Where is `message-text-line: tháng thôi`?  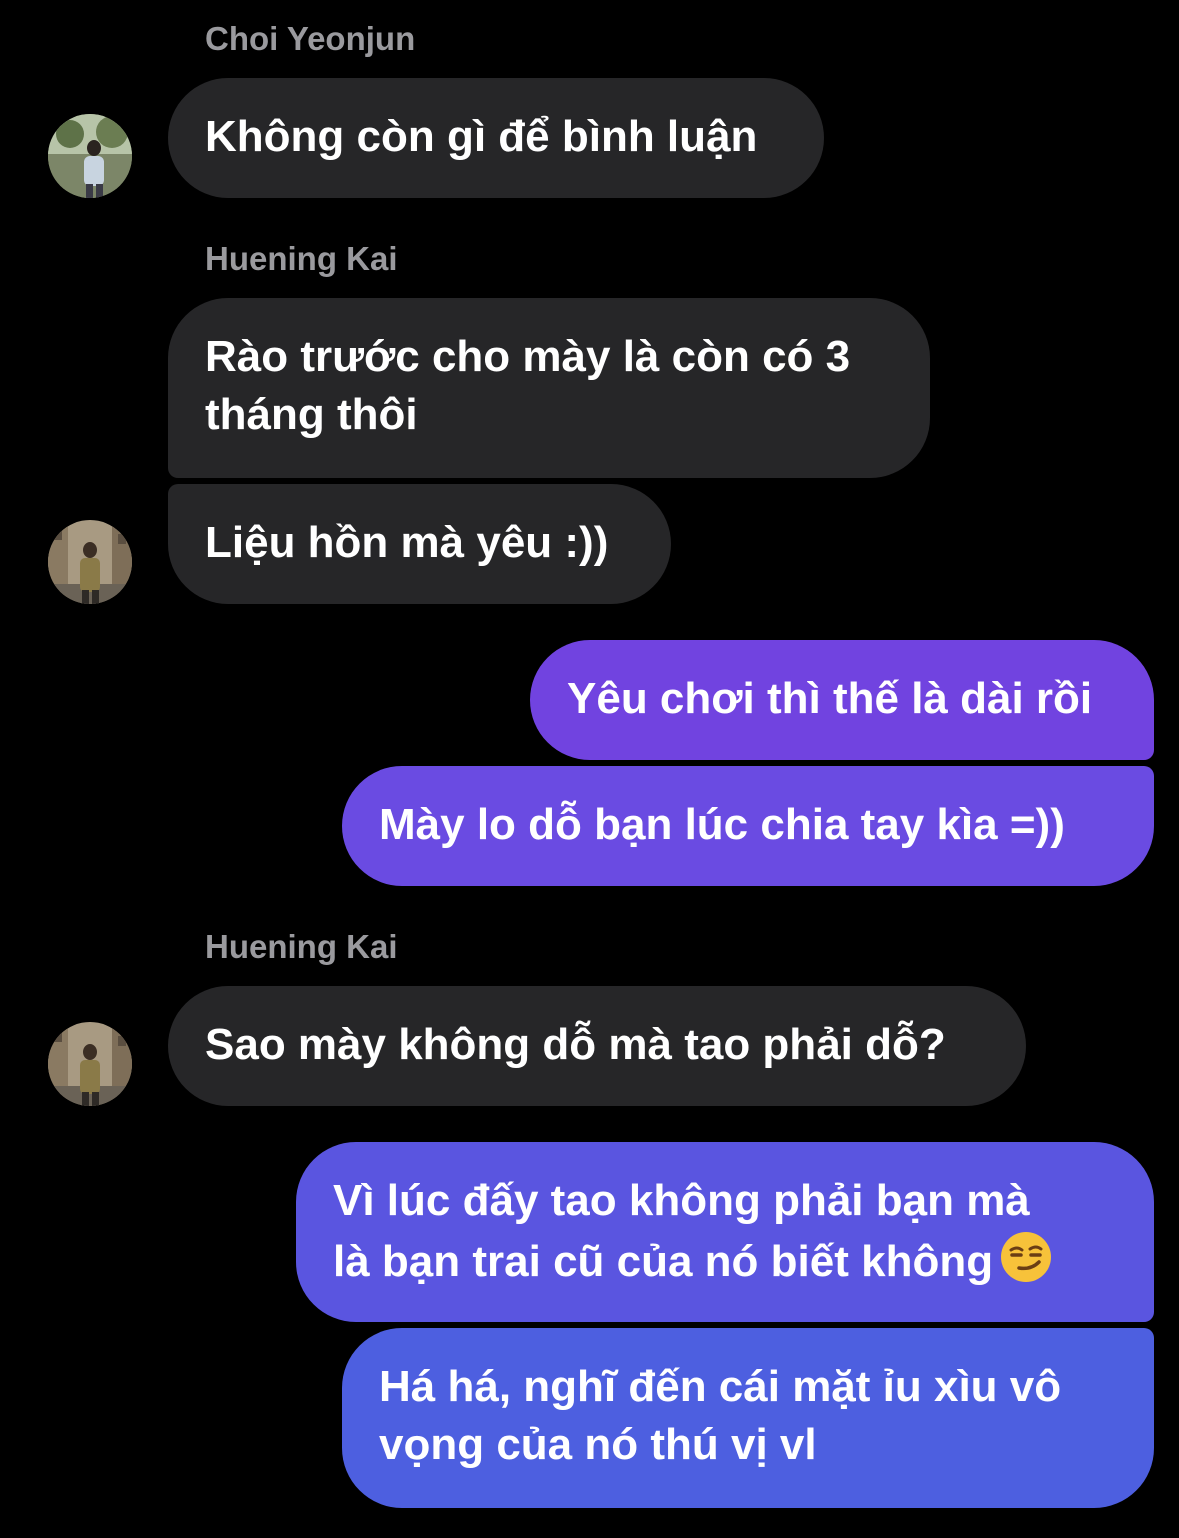 message-text-line: tháng thôi is located at coordinates (311, 414).